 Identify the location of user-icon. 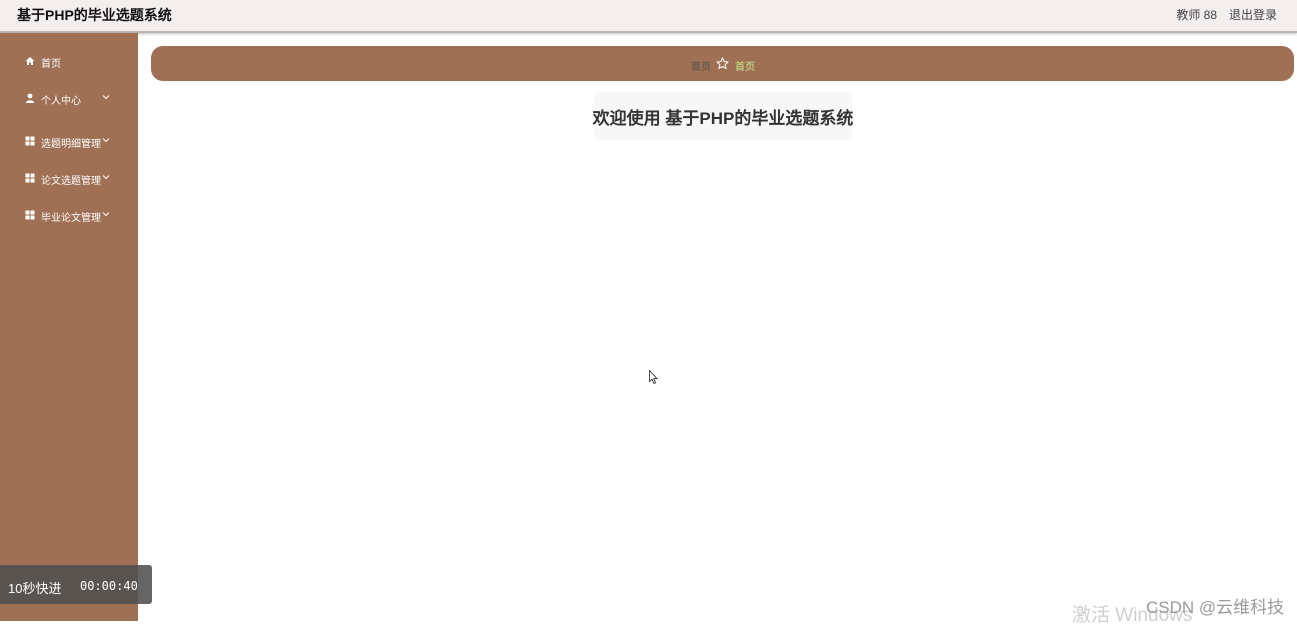
(30, 98).